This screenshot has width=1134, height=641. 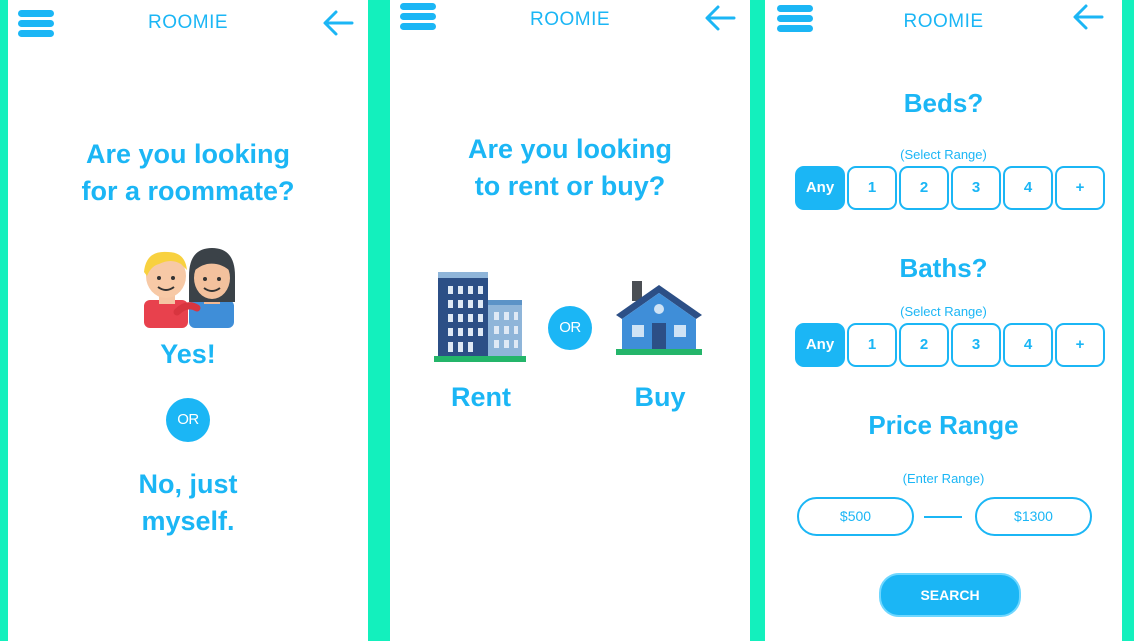 I want to click on baths-option-any: Any, so click(x=820, y=345).